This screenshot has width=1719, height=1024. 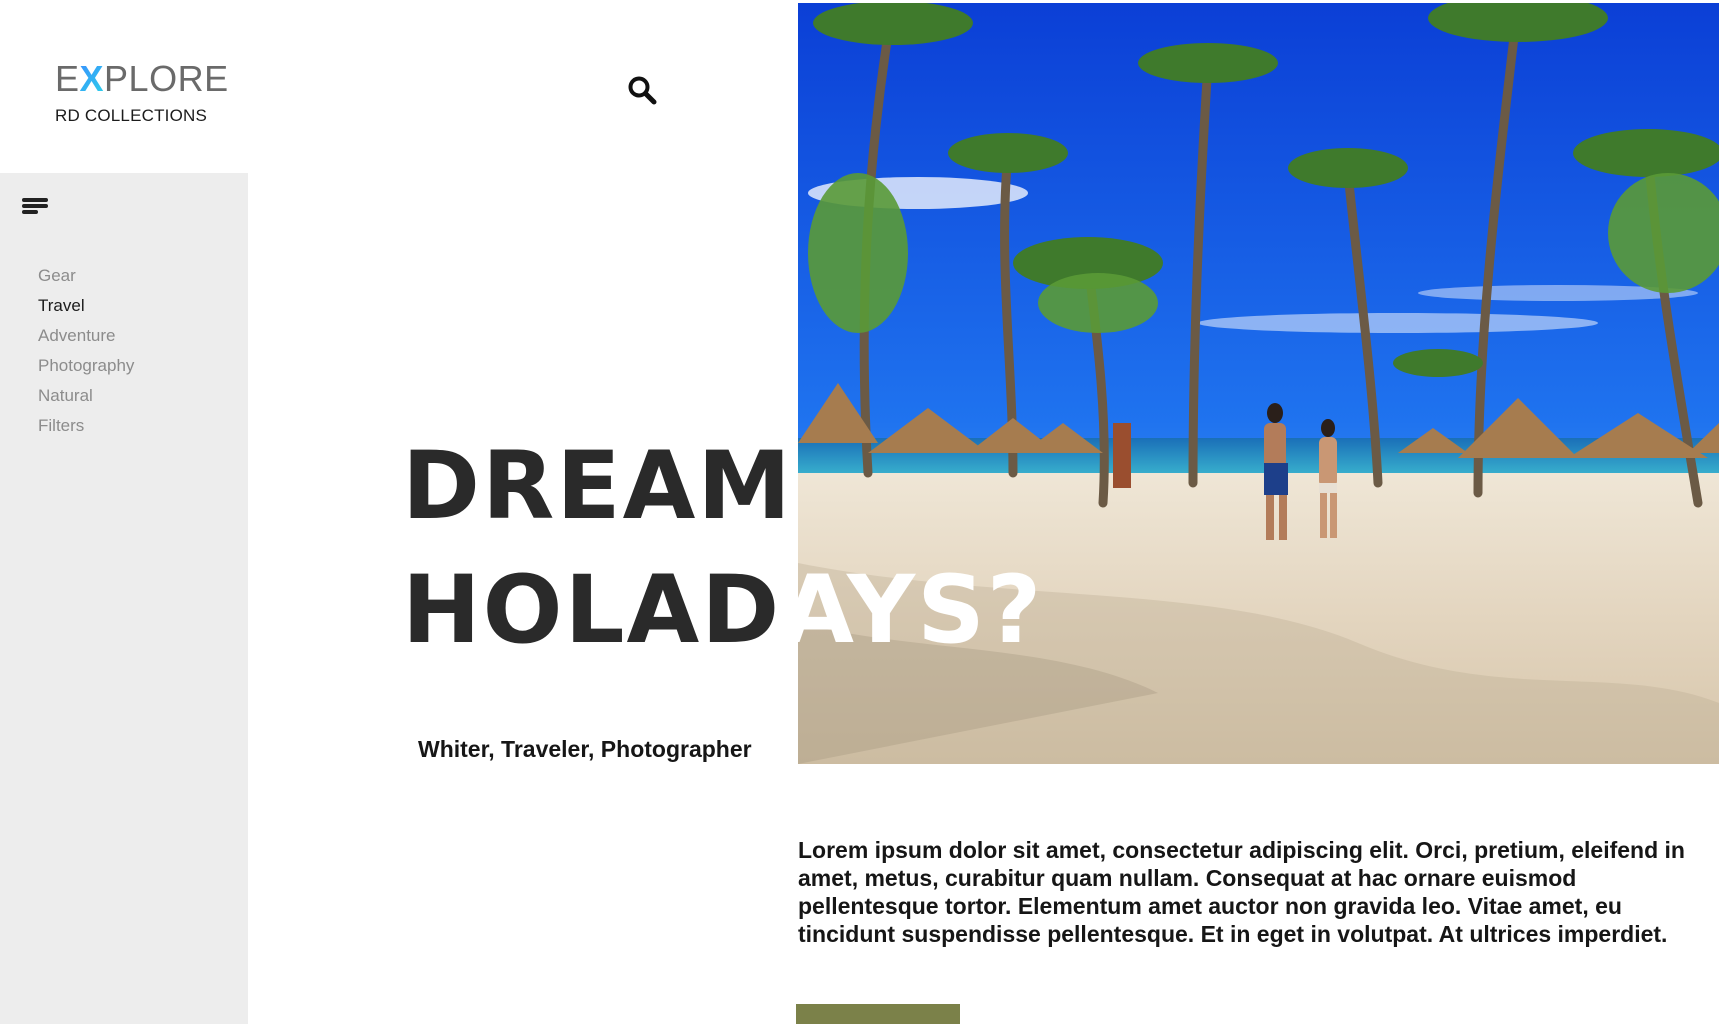 What do you see at coordinates (585, 749) in the screenshot?
I see `hero-tagline: Whiter, Traveler, Photographer` at bounding box center [585, 749].